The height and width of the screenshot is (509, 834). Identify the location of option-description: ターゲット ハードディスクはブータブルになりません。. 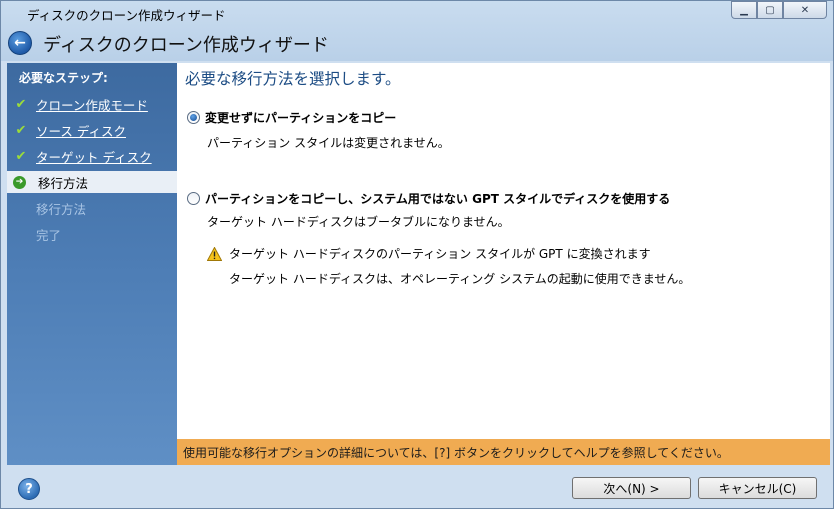
(358, 222).